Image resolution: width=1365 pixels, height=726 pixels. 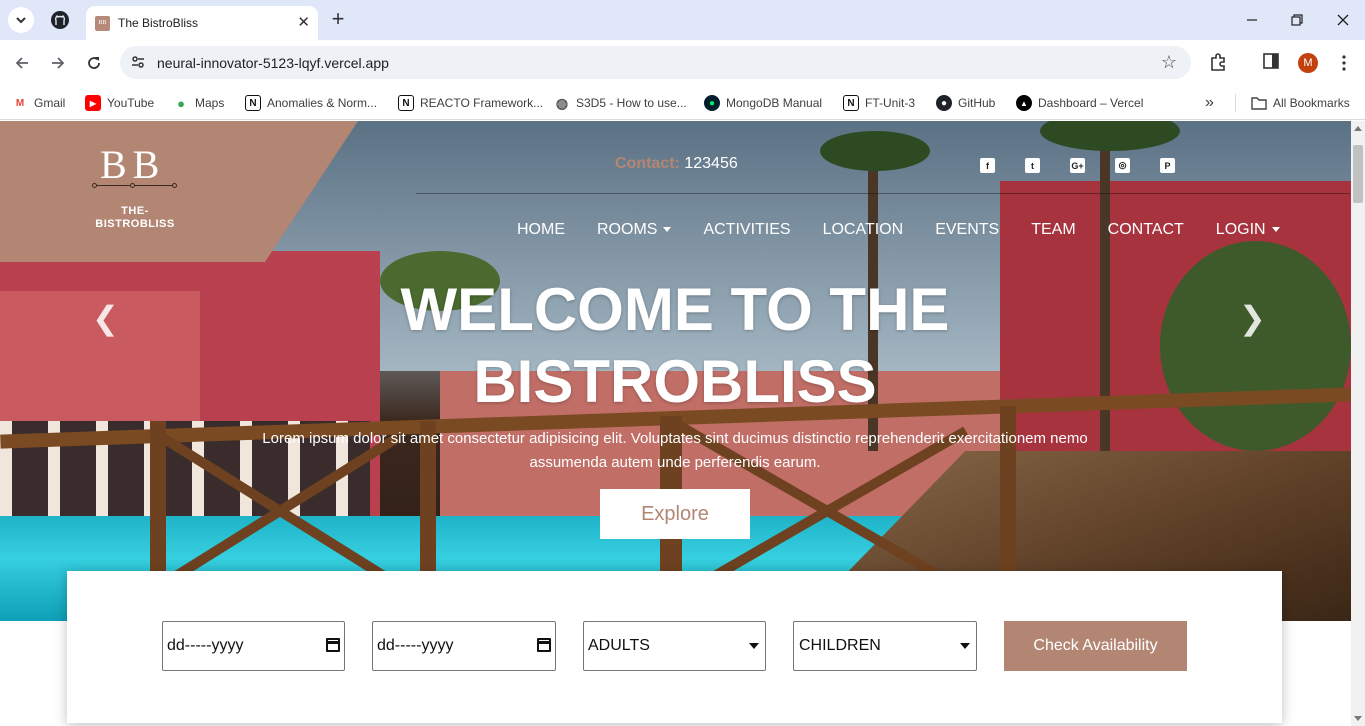 What do you see at coordinates (1358, 128) in the screenshot?
I see `scroll-up-icon` at bounding box center [1358, 128].